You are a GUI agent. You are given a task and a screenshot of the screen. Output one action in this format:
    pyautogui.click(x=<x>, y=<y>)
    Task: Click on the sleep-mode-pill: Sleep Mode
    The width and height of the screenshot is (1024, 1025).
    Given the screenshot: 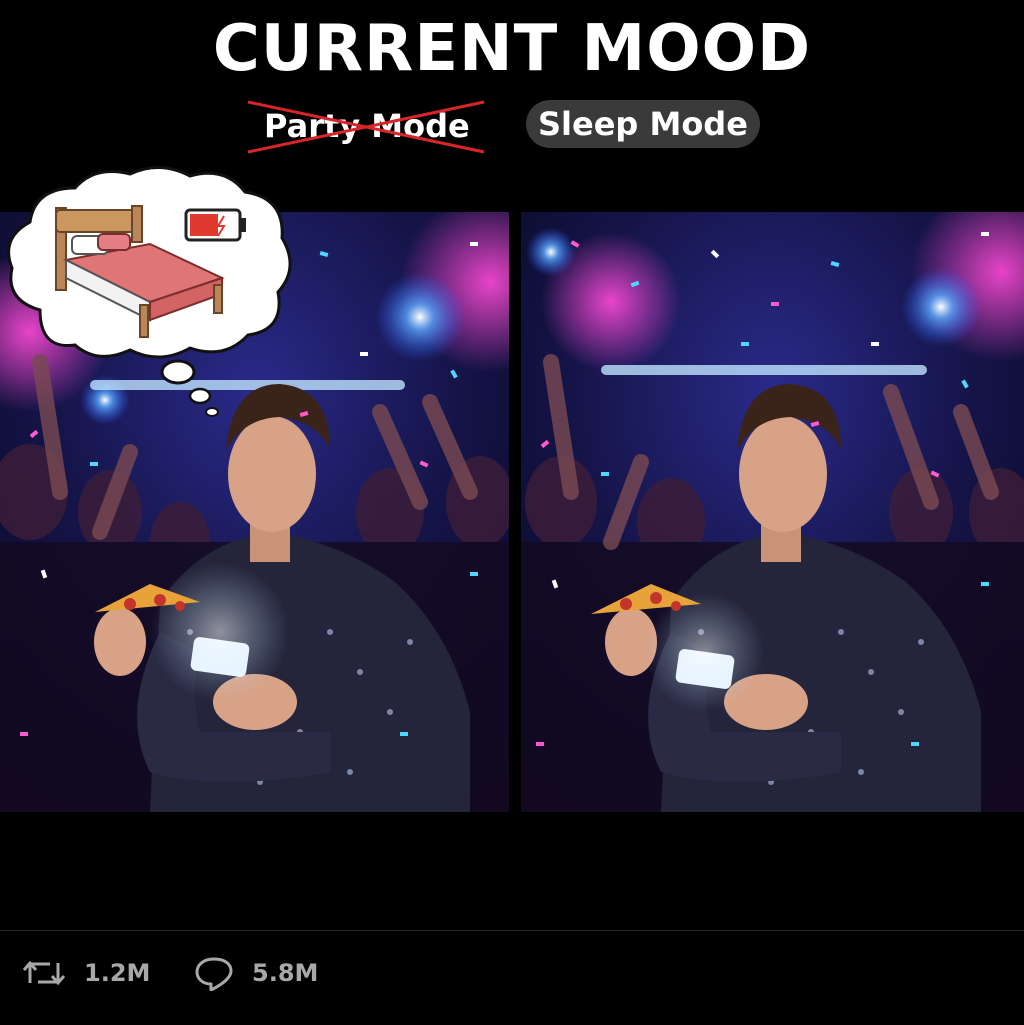 What is the action you would take?
    pyautogui.click(x=643, y=124)
    